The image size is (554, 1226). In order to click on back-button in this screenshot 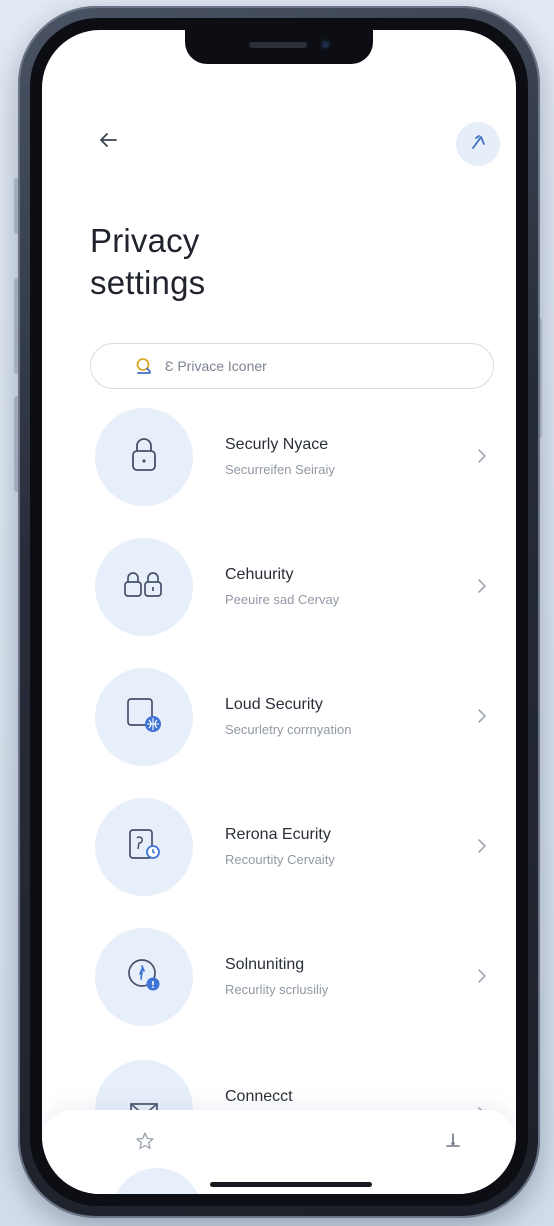, I will do `click(108, 142)`.